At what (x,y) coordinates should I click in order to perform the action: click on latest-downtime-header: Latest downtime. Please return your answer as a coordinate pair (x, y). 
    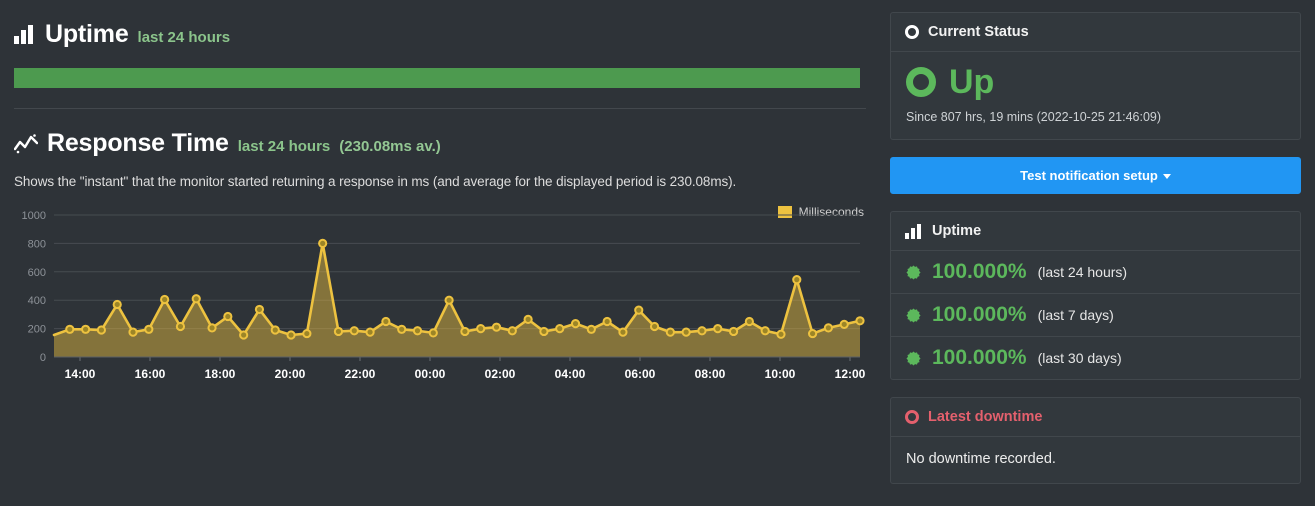
    Looking at the image, I should click on (1095, 417).